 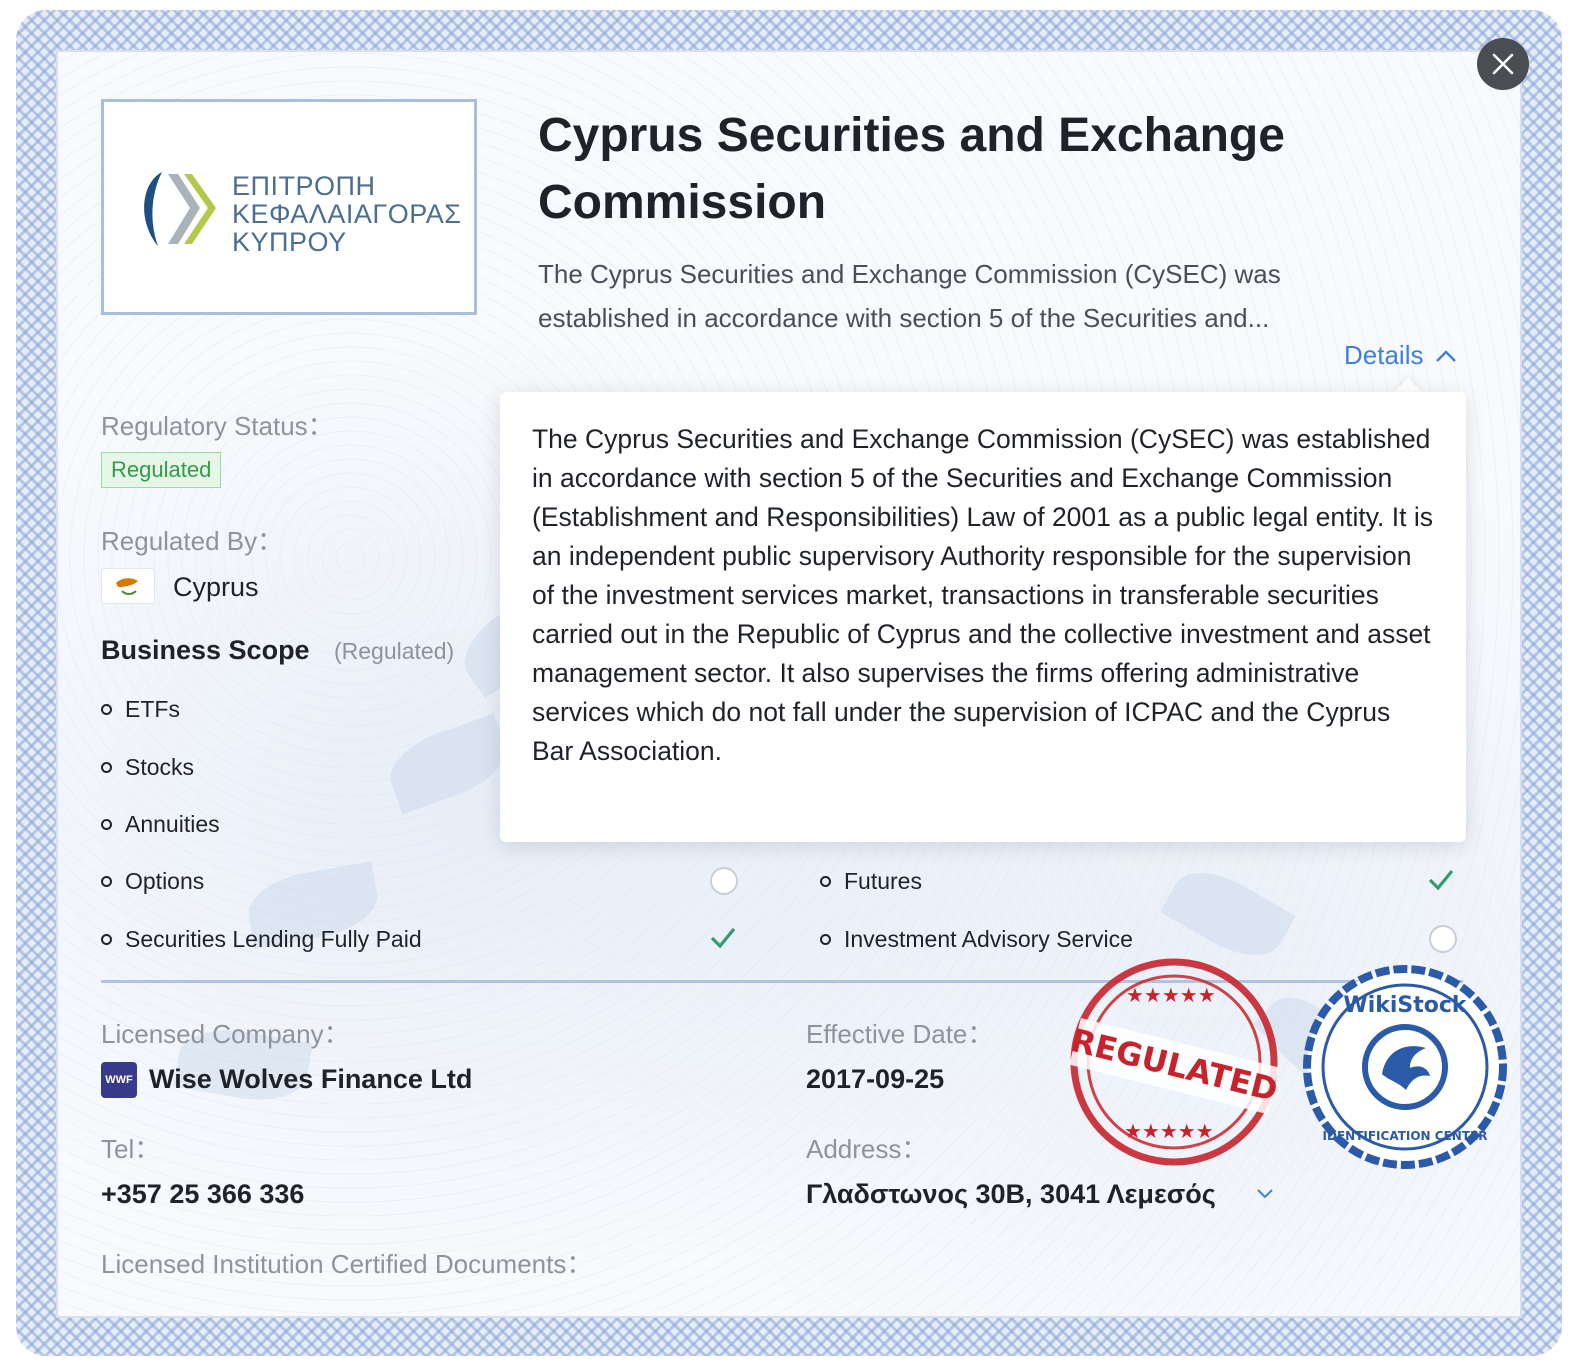 What do you see at coordinates (152, 709) in the screenshot?
I see `scope-item-label: ETFs` at bounding box center [152, 709].